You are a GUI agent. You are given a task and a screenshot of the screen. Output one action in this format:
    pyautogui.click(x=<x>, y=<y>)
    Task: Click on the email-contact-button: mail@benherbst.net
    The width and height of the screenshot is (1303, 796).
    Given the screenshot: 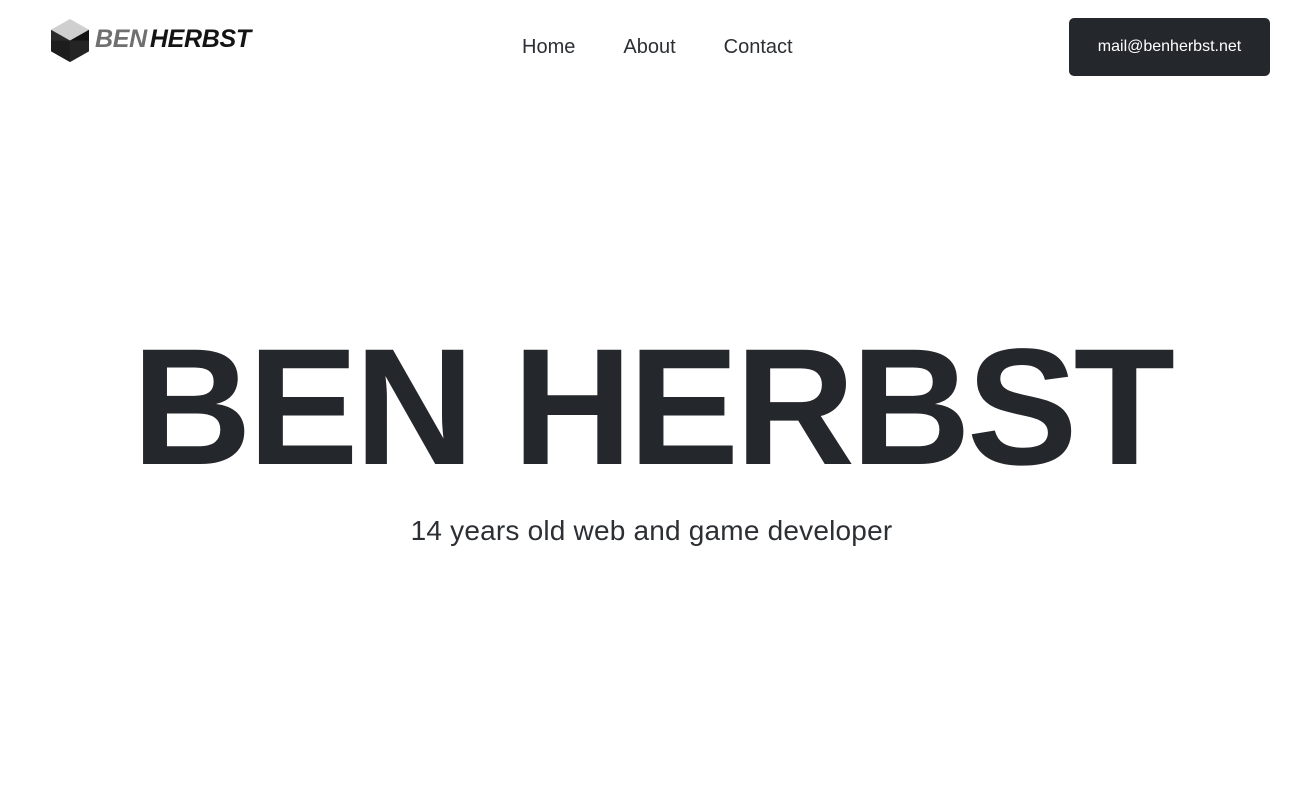 What is the action you would take?
    pyautogui.click(x=1169, y=47)
    